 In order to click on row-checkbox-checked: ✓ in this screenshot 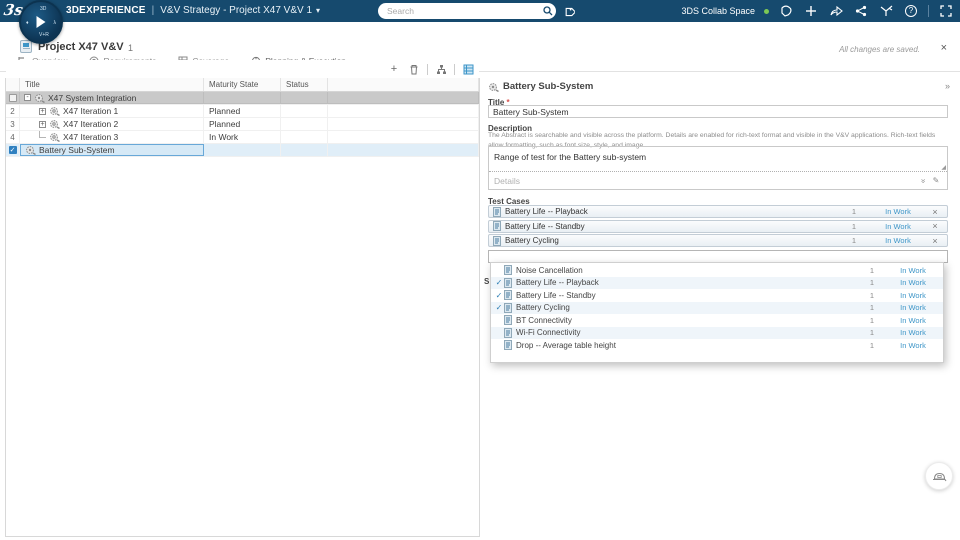, I will do `click(12, 150)`.